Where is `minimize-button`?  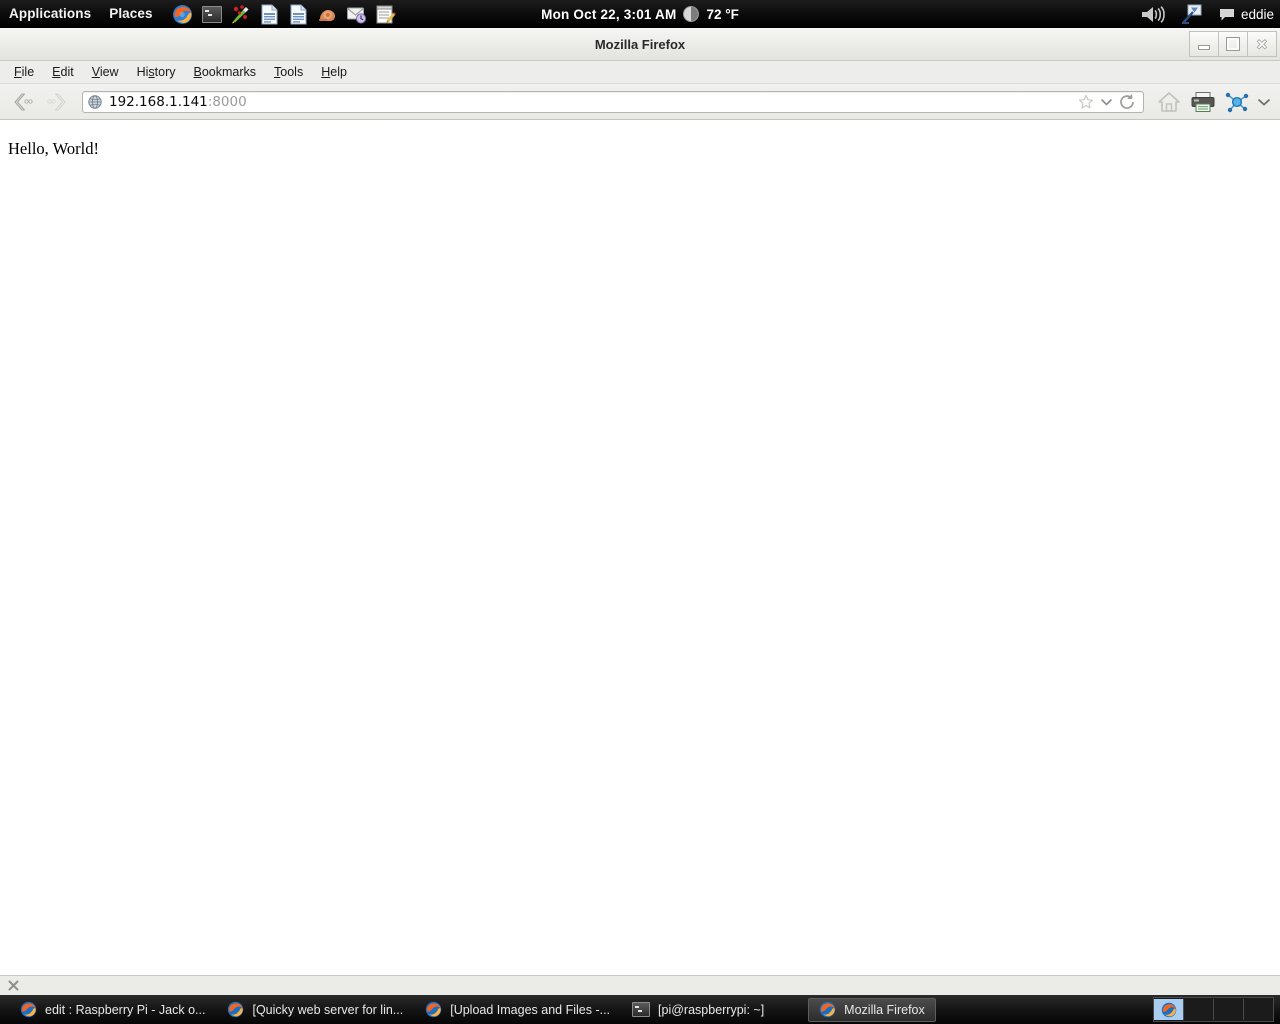 minimize-button is located at coordinates (1203, 44).